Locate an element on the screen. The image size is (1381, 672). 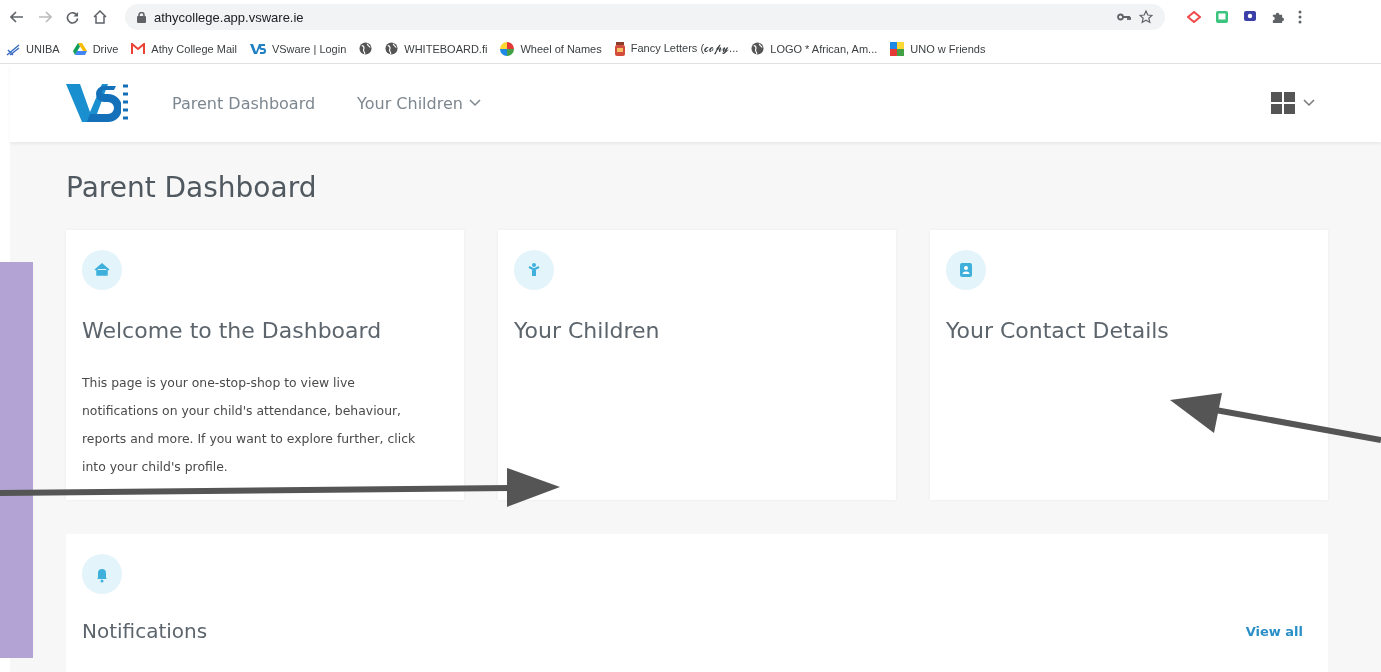
more-icon is located at coordinates (1300, 17).